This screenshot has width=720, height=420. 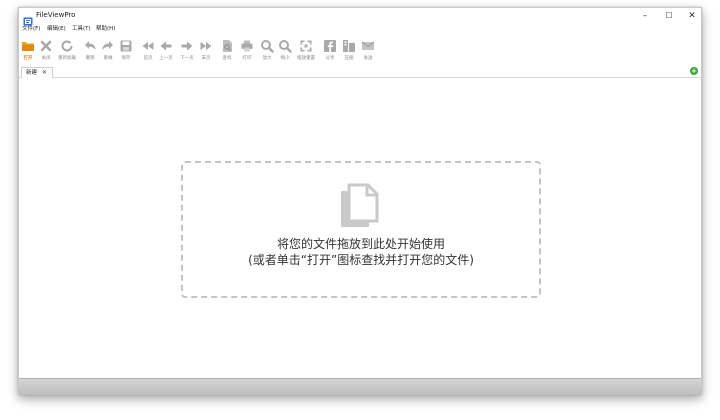 I want to click on add-tab-icon: +, so click(x=694, y=71).